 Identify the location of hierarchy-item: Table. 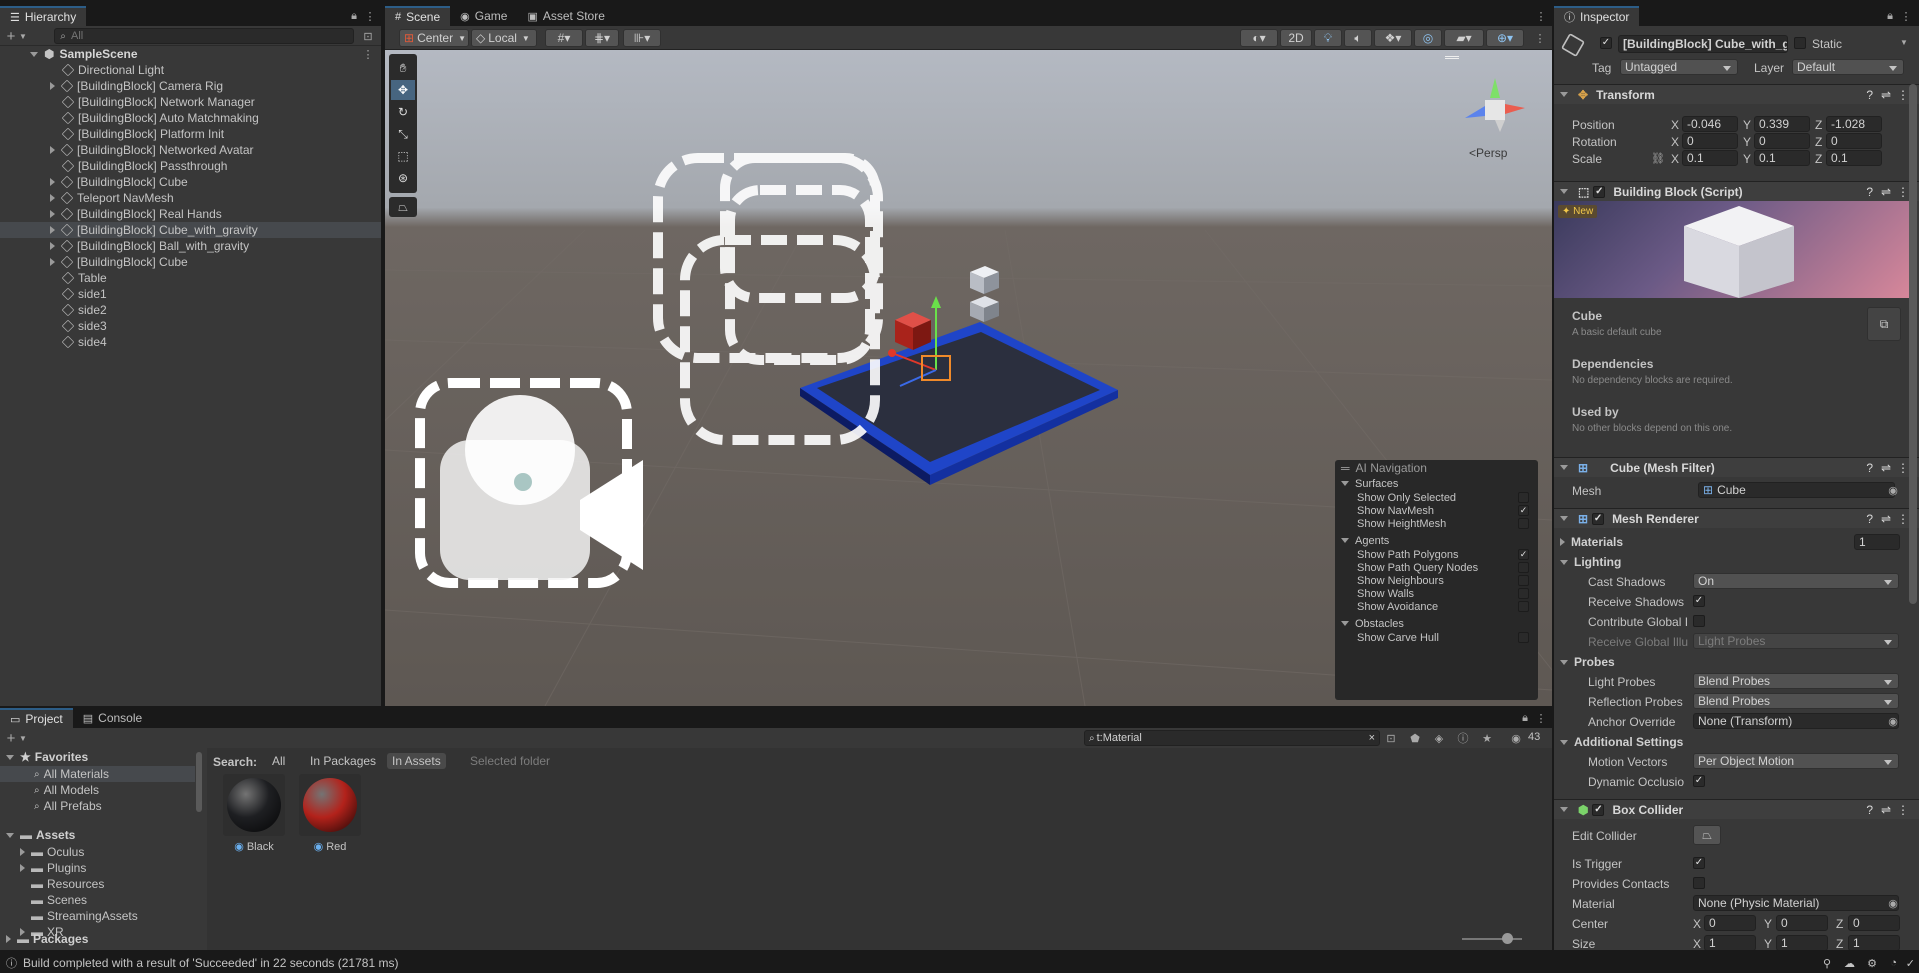
(190, 278).